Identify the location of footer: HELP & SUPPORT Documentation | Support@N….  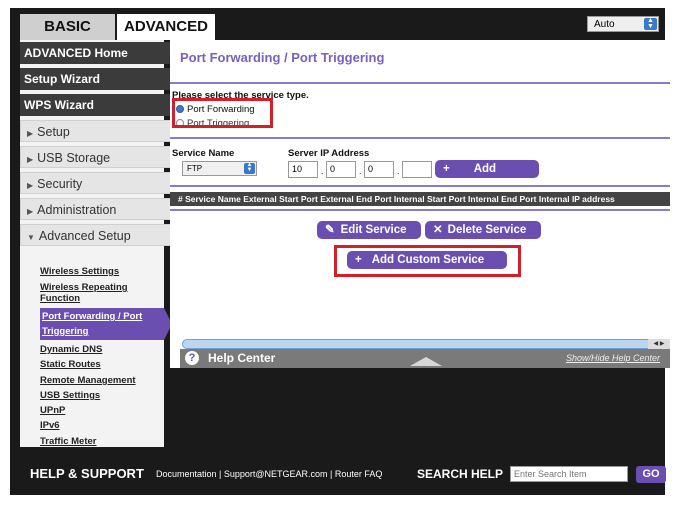
(347, 475).